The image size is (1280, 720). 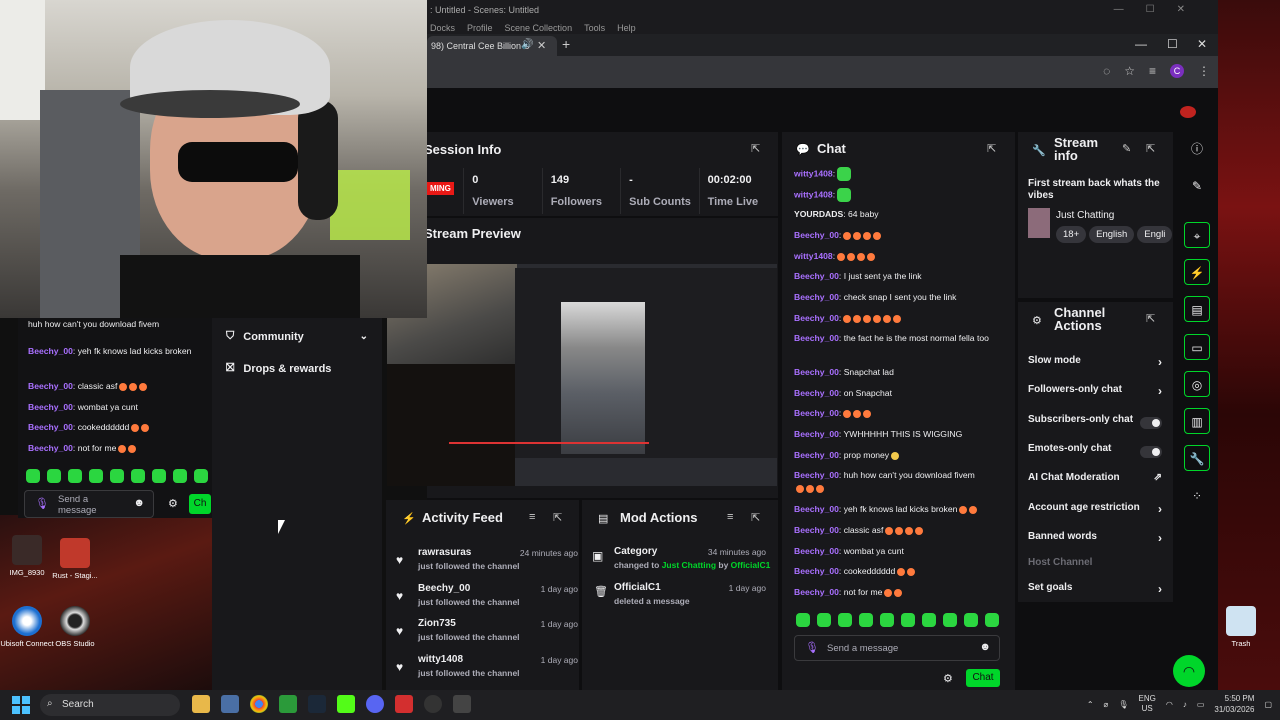 What do you see at coordinates (1095, 482) in the screenshot?
I see `action-ai-moderation: AI Chat Moderation ⇗` at bounding box center [1095, 482].